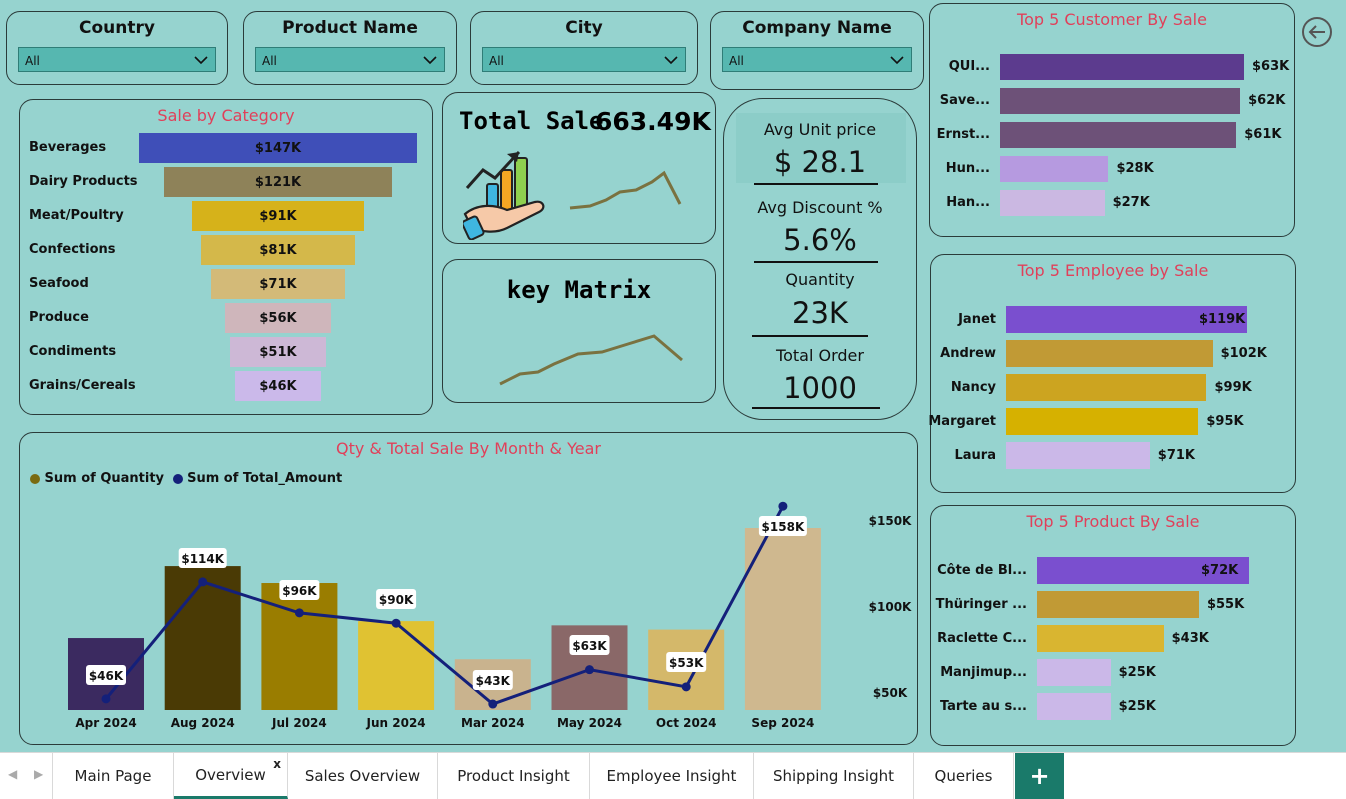 Image resolution: width=1346 pixels, height=799 pixels. I want to click on bar-value: $28K, so click(1135, 168).